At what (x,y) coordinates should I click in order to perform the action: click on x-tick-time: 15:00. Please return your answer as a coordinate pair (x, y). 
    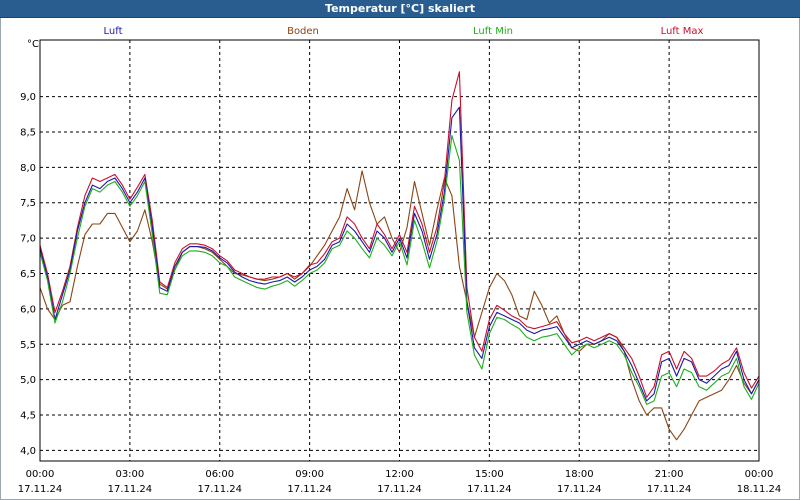
    Looking at the image, I should click on (489, 474).